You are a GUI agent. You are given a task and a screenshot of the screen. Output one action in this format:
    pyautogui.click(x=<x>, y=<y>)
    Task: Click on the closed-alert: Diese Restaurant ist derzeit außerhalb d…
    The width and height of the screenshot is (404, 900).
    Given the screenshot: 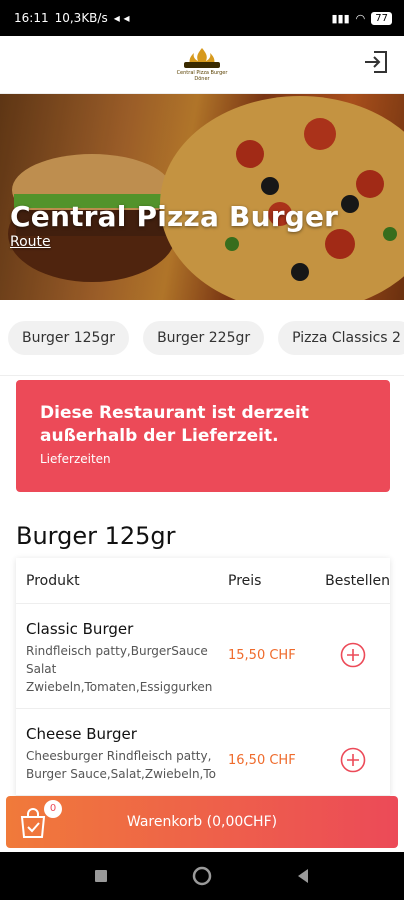 What is the action you would take?
    pyautogui.click(x=203, y=436)
    